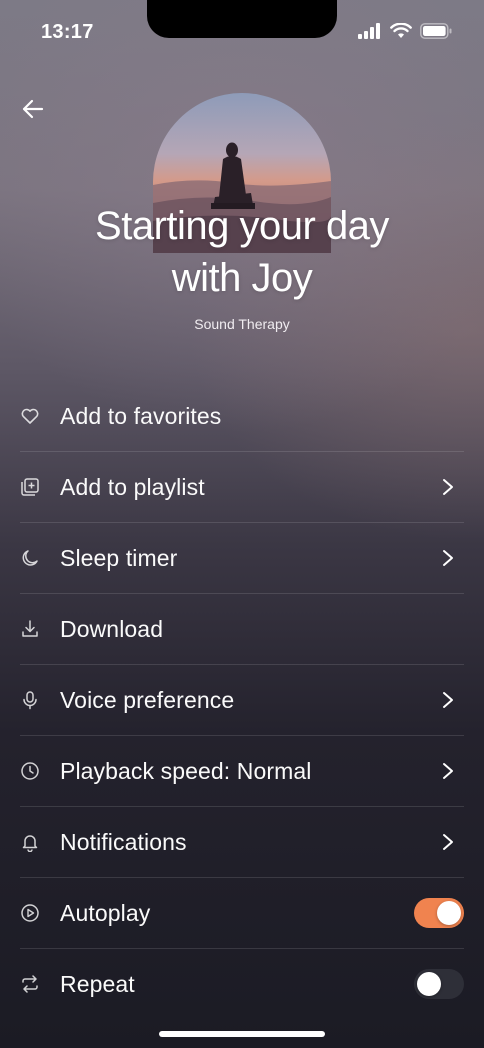 Image resolution: width=484 pixels, height=1048 pixels. What do you see at coordinates (436, 31) in the screenshot?
I see `battery-icon` at bounding box center [436, 31].